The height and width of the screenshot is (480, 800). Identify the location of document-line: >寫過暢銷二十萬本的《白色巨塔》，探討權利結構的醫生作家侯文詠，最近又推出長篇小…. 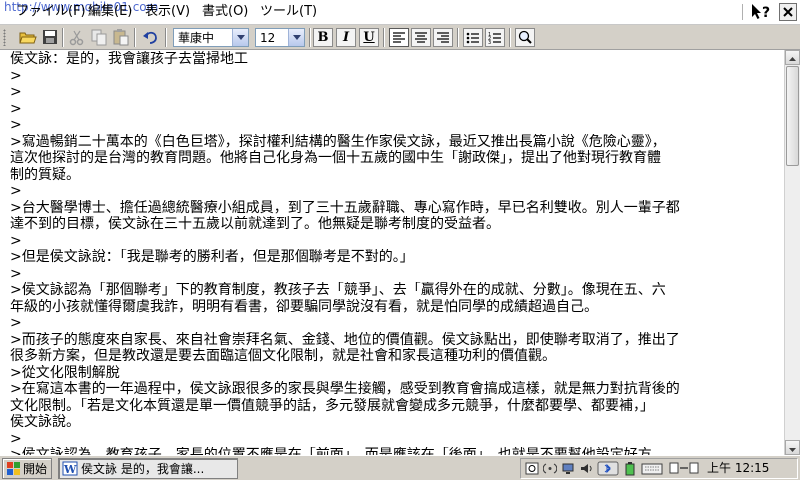
(397, 142).